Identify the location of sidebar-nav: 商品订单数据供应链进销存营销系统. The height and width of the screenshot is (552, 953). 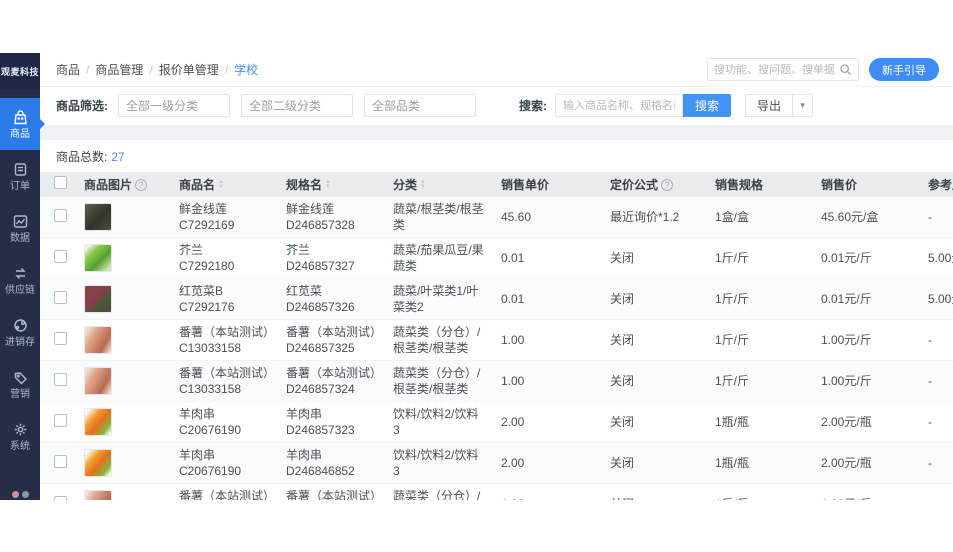
(22, 276).